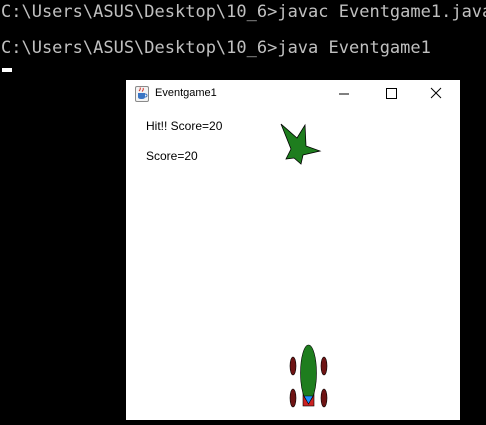 This screenshot has height=425, width=486. Describe the element at coordinates (7, 70) in the screenshot. I see `console-cursor` at that location.